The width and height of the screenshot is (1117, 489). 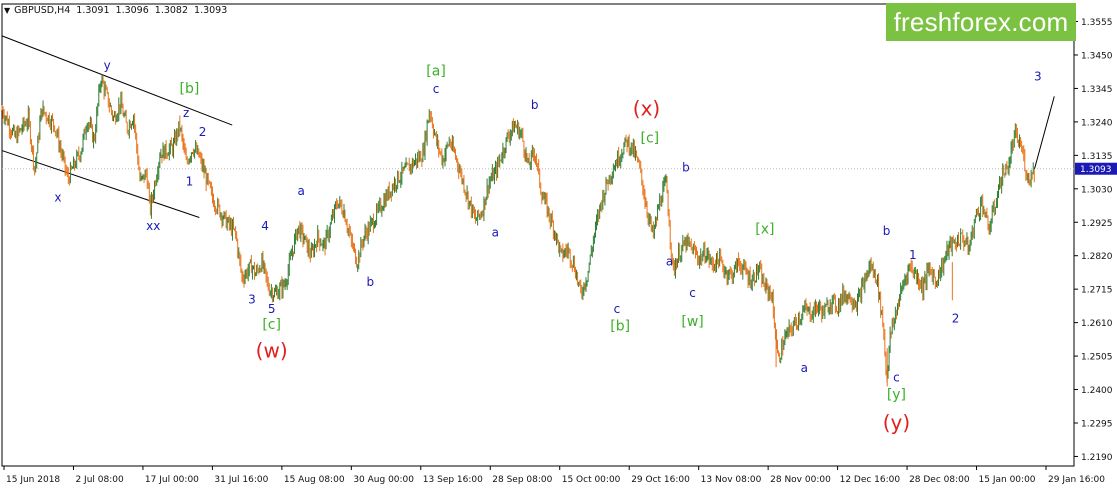 What do you see at coordinates (1097, 391) in the screenshot?
I see `y-tick-label: 1.2400` at bounding box center [1097, 391].